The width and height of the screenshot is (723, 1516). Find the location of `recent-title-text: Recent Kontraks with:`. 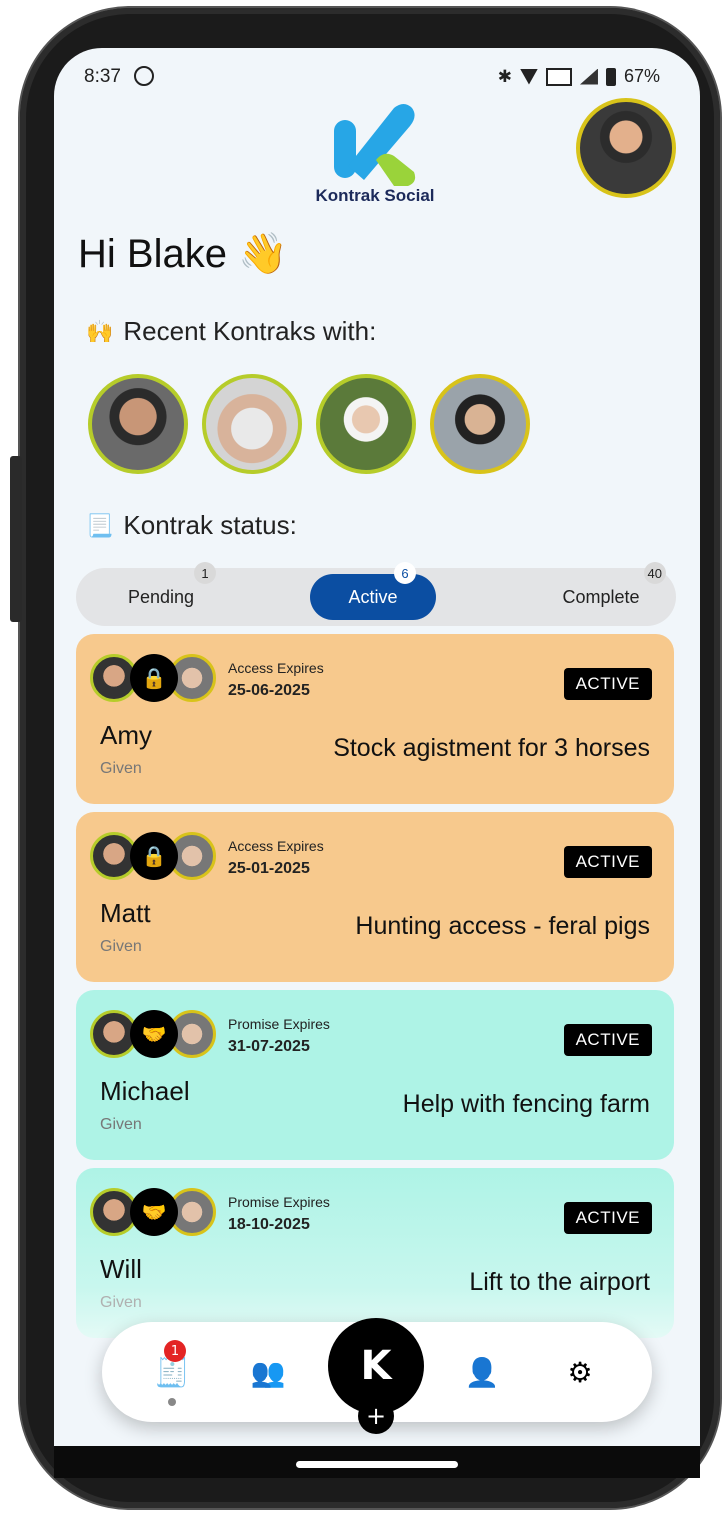

recent-title-text: Recent Kontraks with: is located at coordinates (250, 331).